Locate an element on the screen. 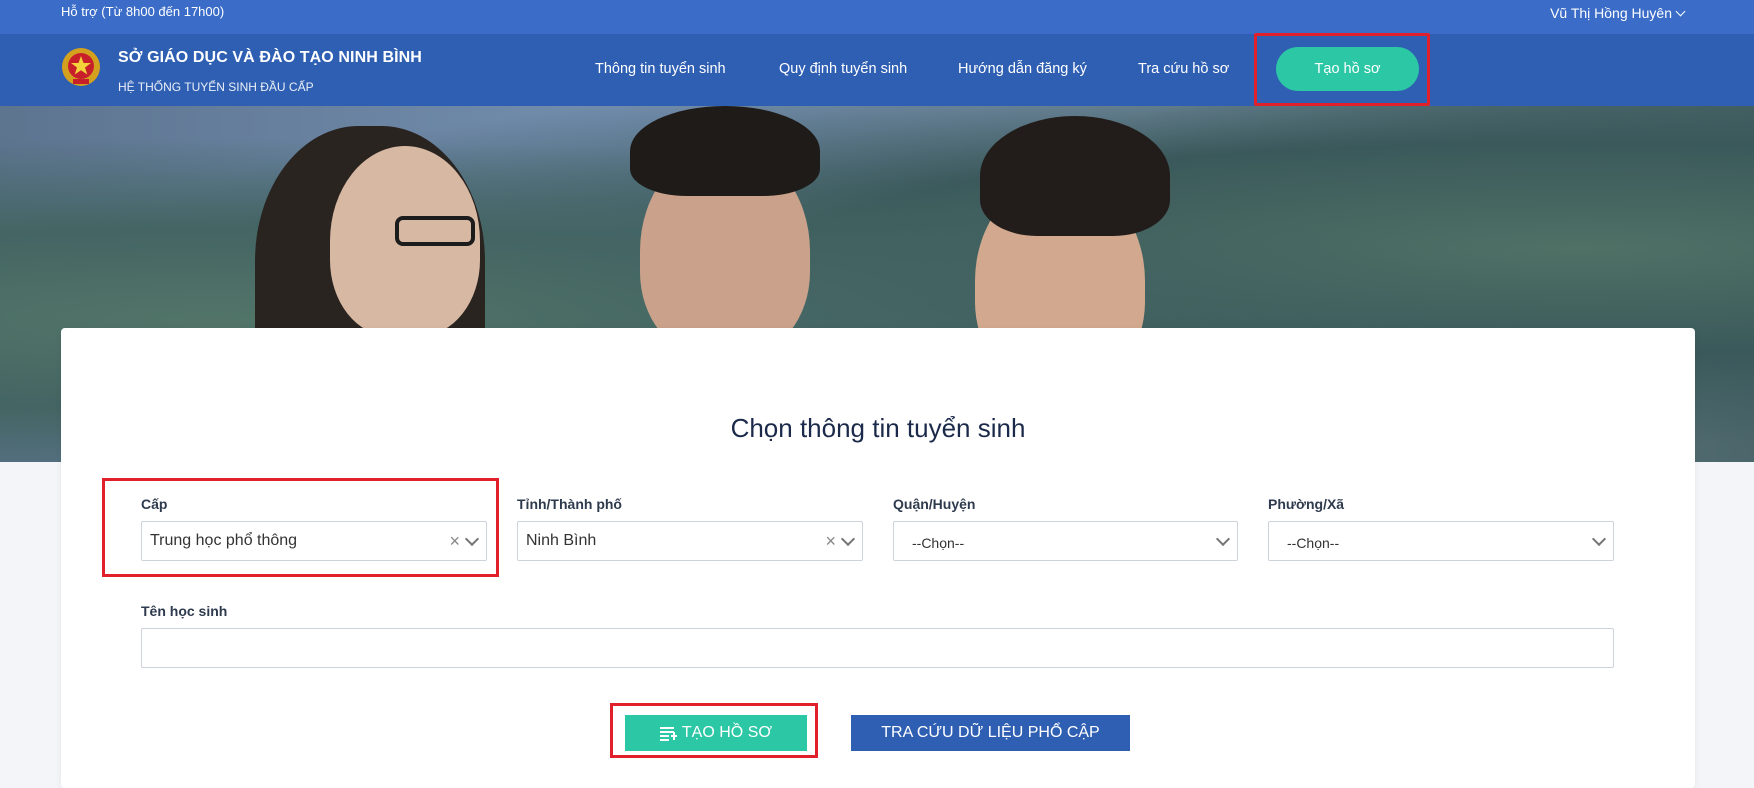 The image size is (1754, 788). user-menu: Vũ Thị Hồng Huyên is located at coordinates (1618, 13).